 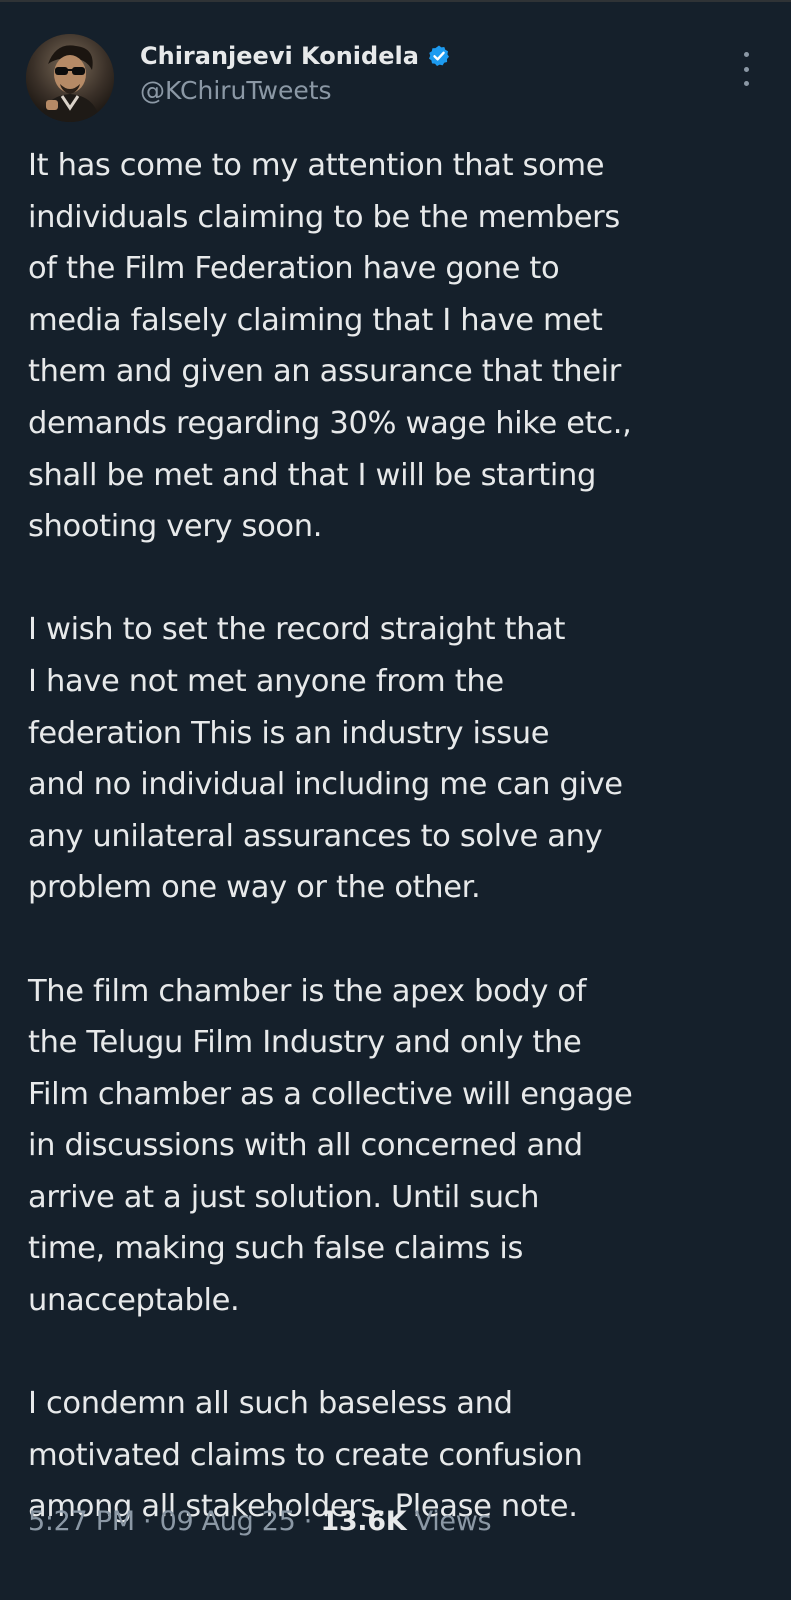 I want to click on verified-badge-icon, so click(x=439, y=56).